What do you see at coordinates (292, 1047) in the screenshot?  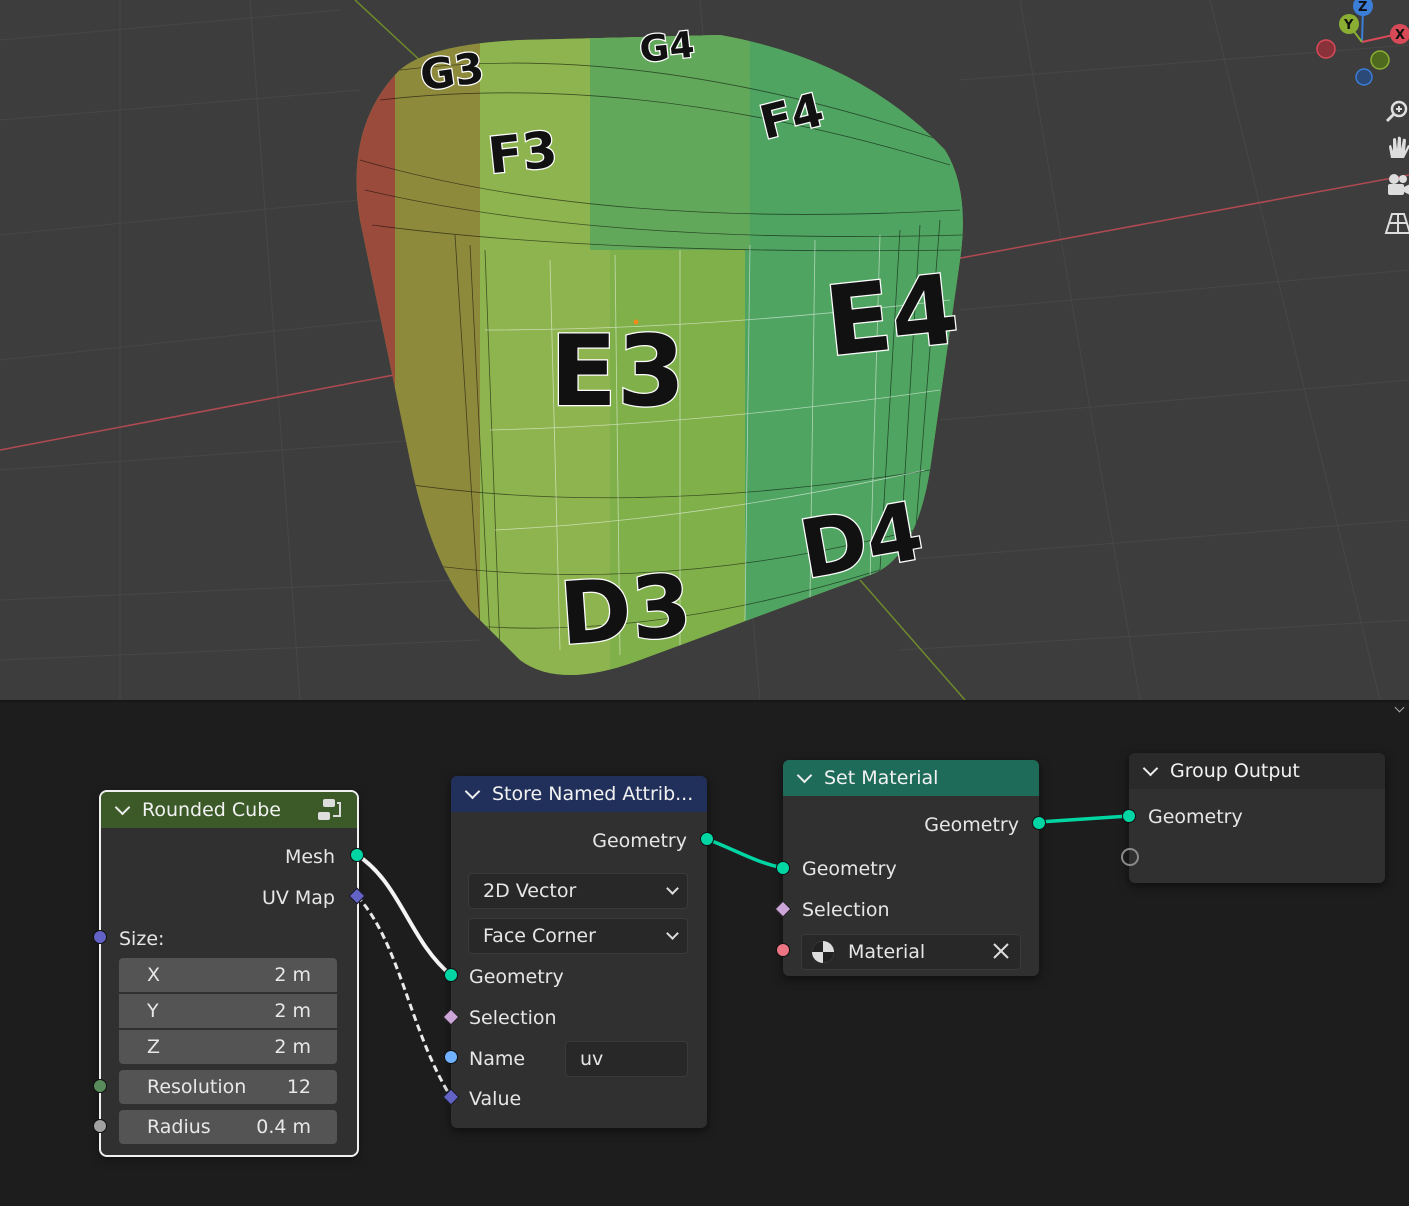 I see `size-z-value: 2 m` at bounding box center [292, 1047].